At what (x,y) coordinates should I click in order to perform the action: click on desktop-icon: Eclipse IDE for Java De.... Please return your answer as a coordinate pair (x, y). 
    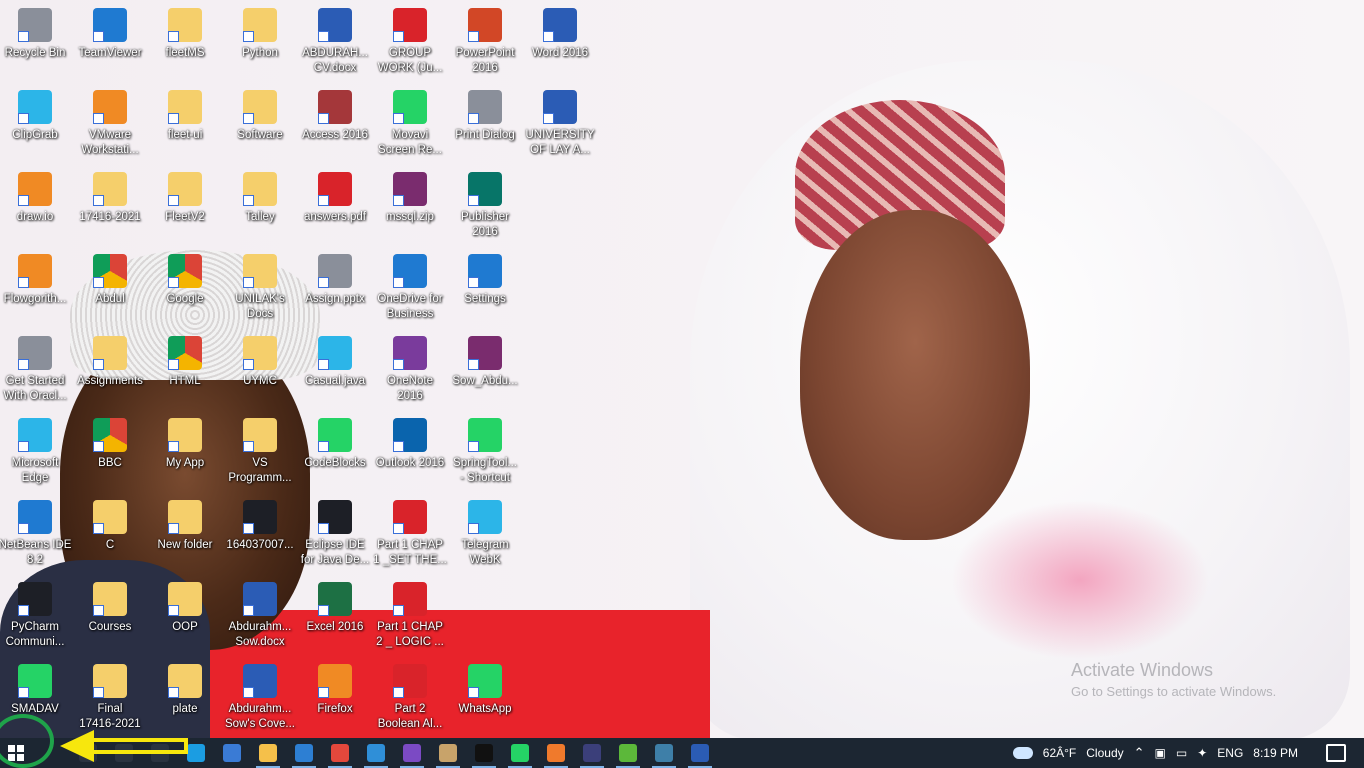
    Looking at the image, I should click on (335, 536).